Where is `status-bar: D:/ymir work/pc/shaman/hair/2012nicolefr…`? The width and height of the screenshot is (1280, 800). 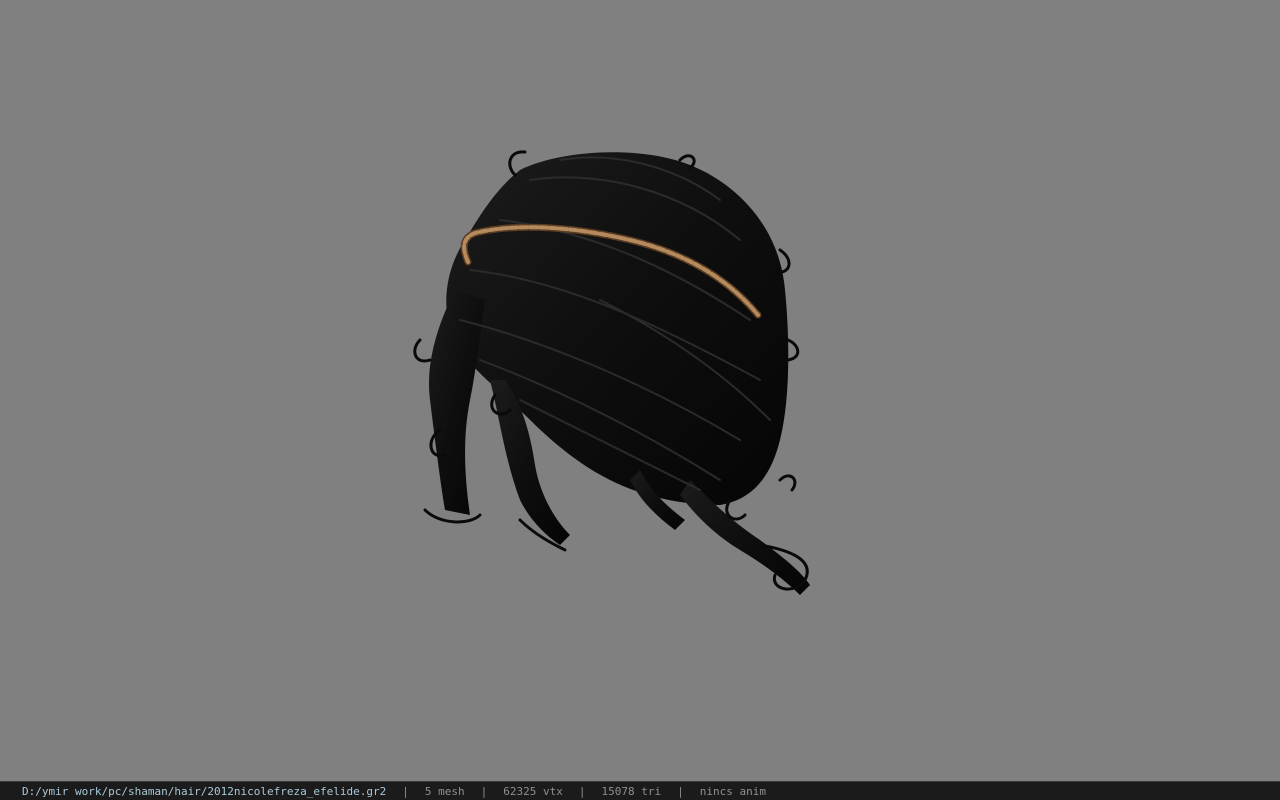 status-bar: D:/ymir work/pc/shaman/hair/2012nicolefr… is located at coordinates (640, 790).